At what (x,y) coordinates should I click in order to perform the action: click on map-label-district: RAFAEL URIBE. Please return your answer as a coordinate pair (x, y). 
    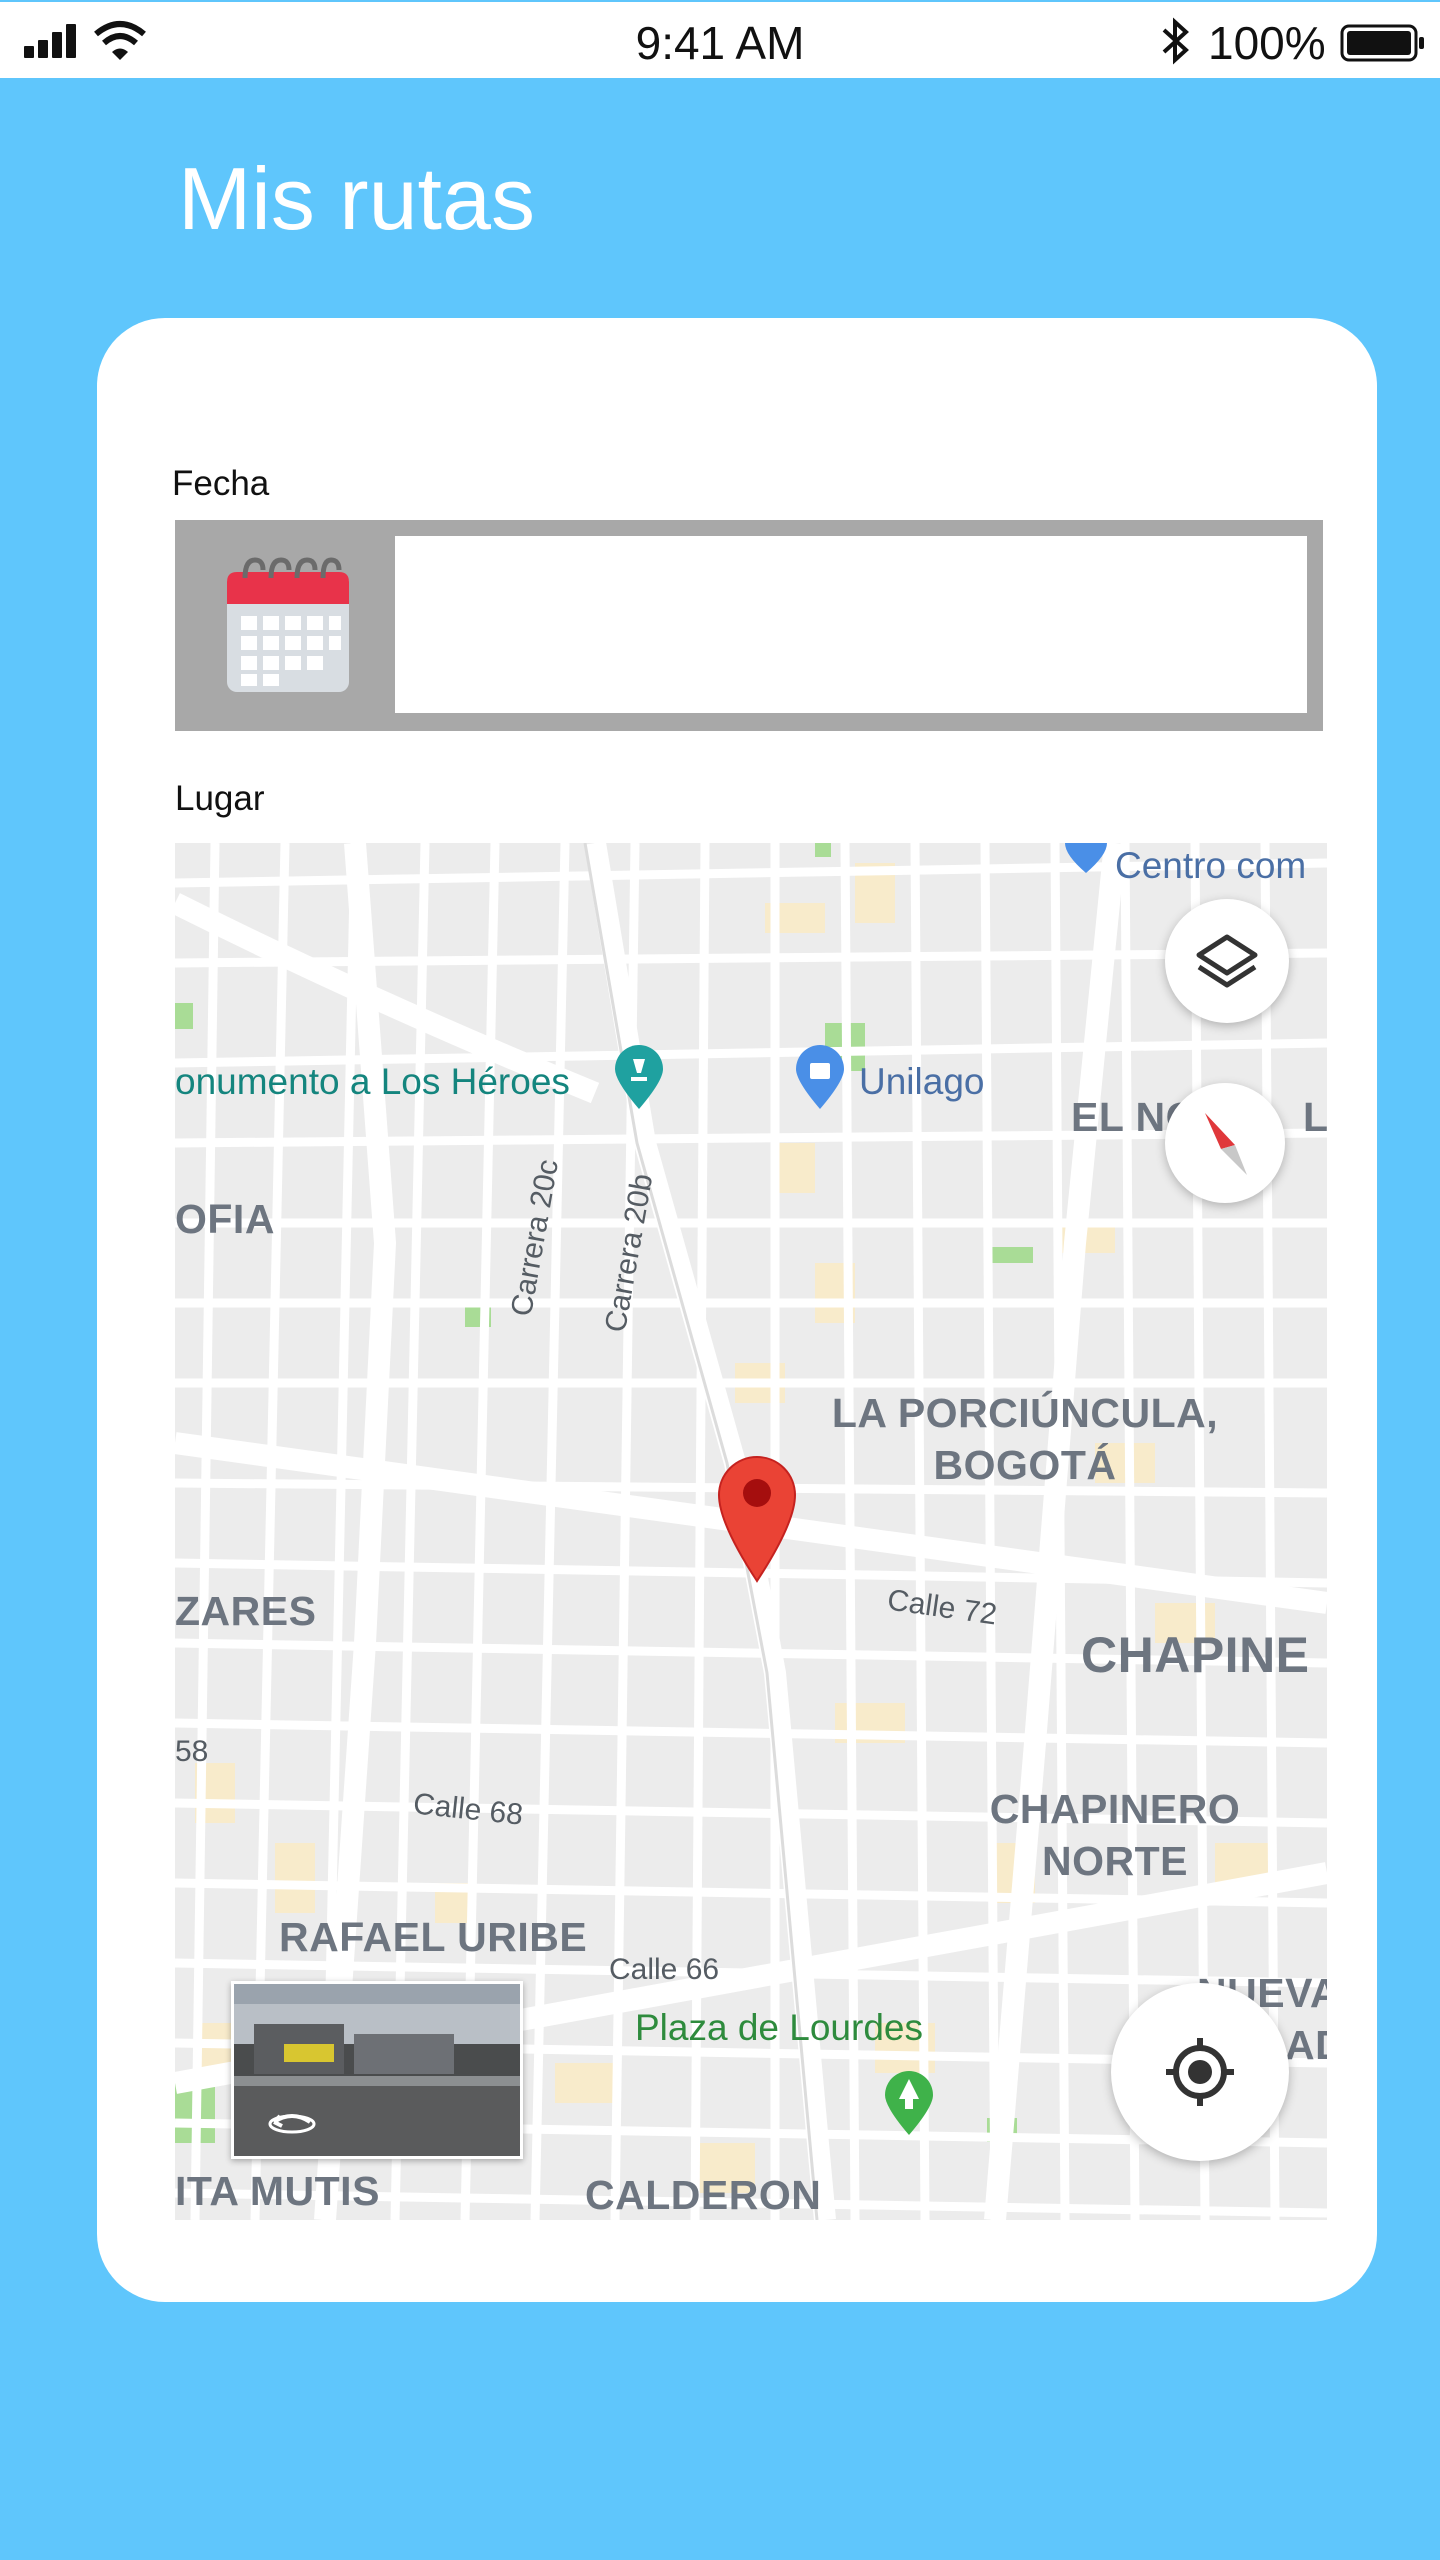
    Looking at the image, I should click on (433, 1937).